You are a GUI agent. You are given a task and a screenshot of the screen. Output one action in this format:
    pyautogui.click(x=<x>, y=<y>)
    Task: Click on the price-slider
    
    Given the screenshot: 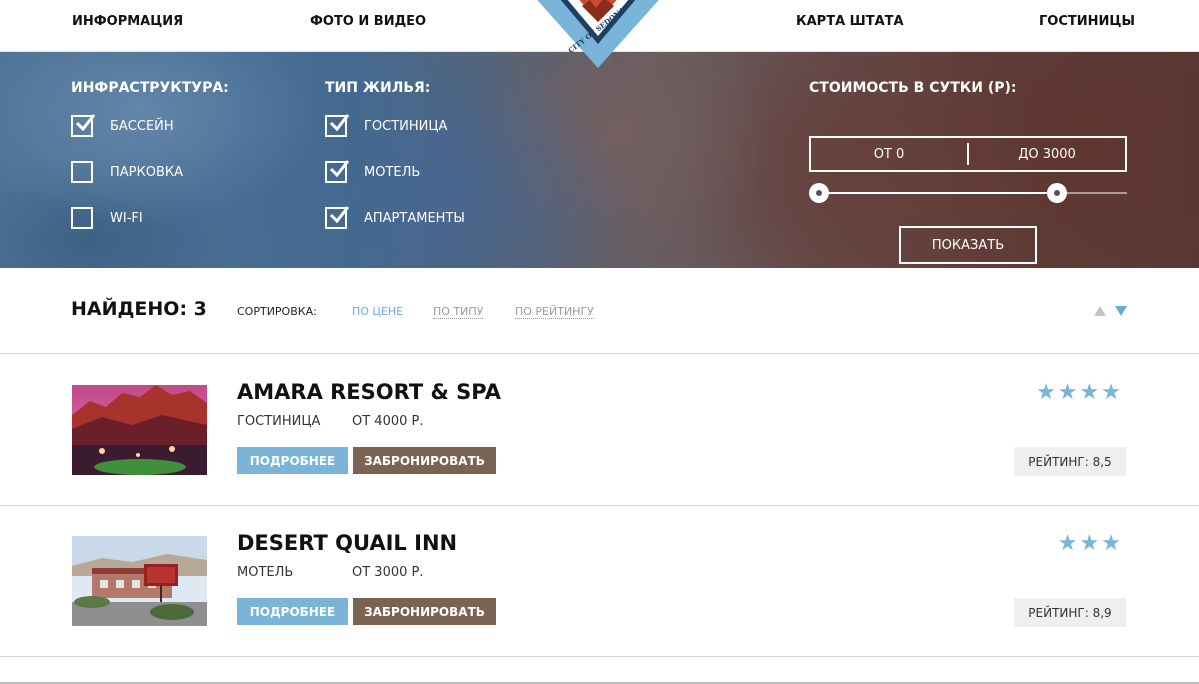 What is the action you would take?
    pyautogui.click(x=968, y=193)
    